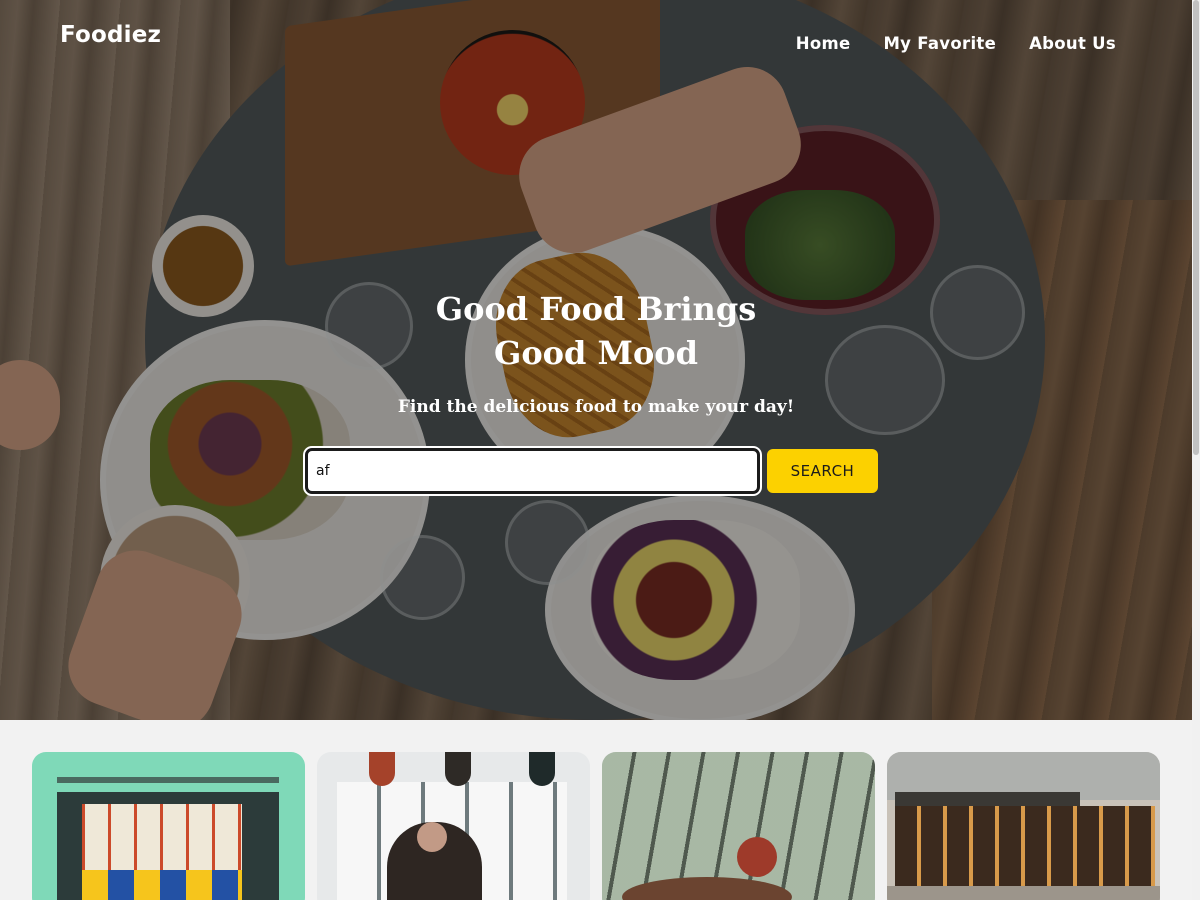  What do you see at coordinates (110, 35) in the screenshot?
I see `brand-logo: Foodiez` at bounding box center [110, 35].